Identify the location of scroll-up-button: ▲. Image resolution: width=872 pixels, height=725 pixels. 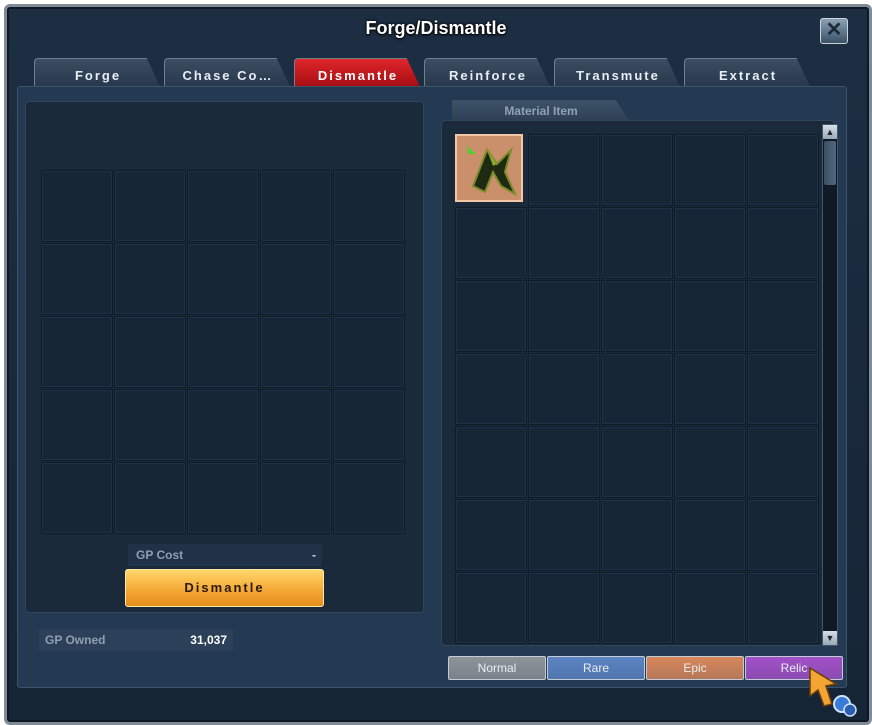
(830, 132).